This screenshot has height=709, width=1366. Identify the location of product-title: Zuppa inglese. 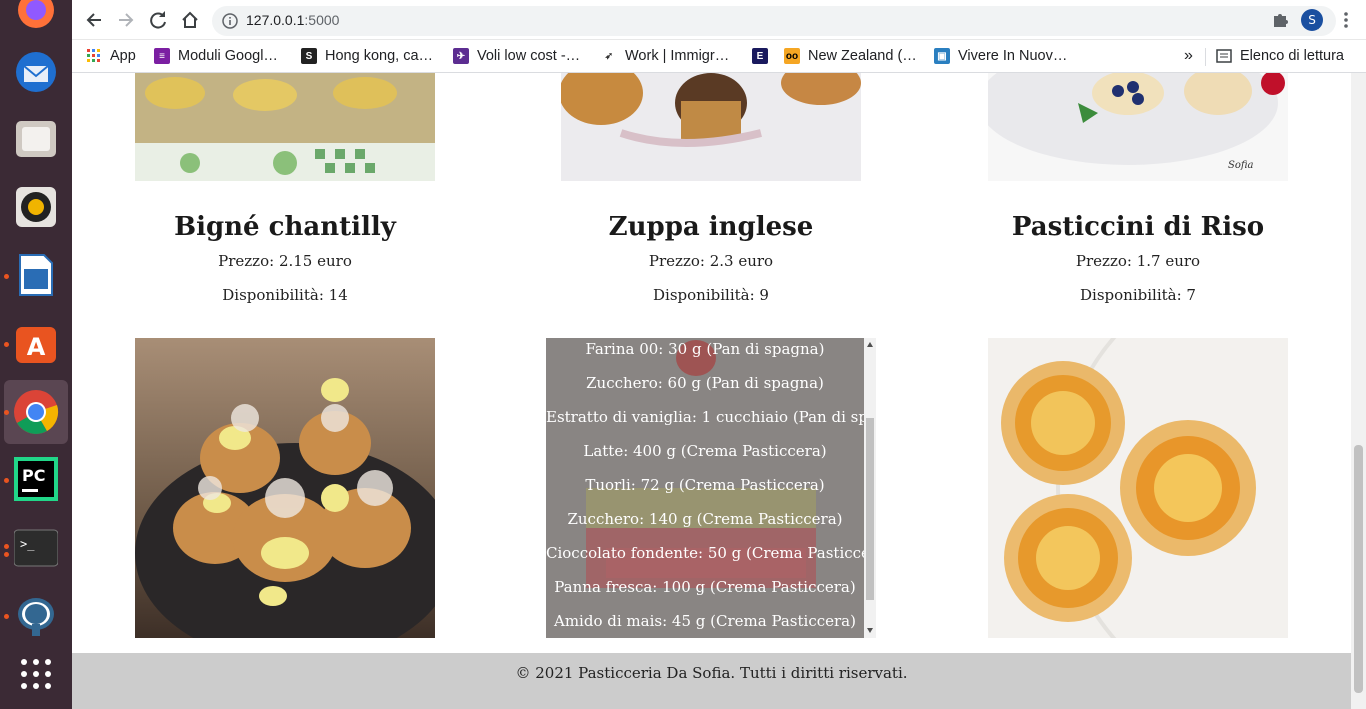
(711, 227).